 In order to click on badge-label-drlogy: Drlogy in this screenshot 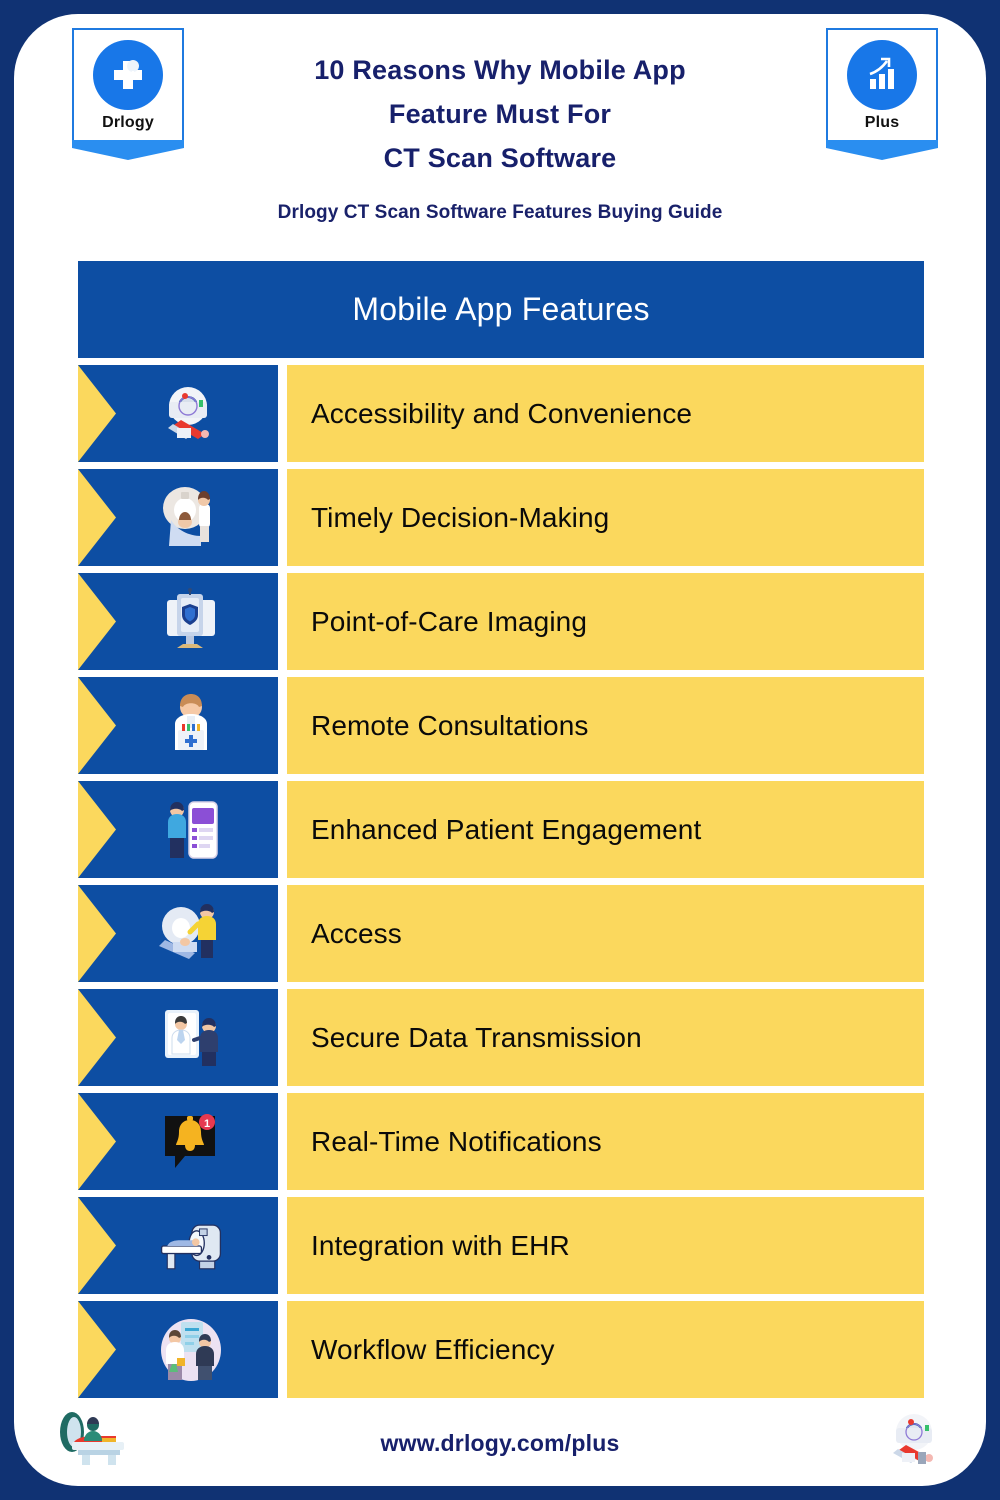, I will do `click(128, 122)`.